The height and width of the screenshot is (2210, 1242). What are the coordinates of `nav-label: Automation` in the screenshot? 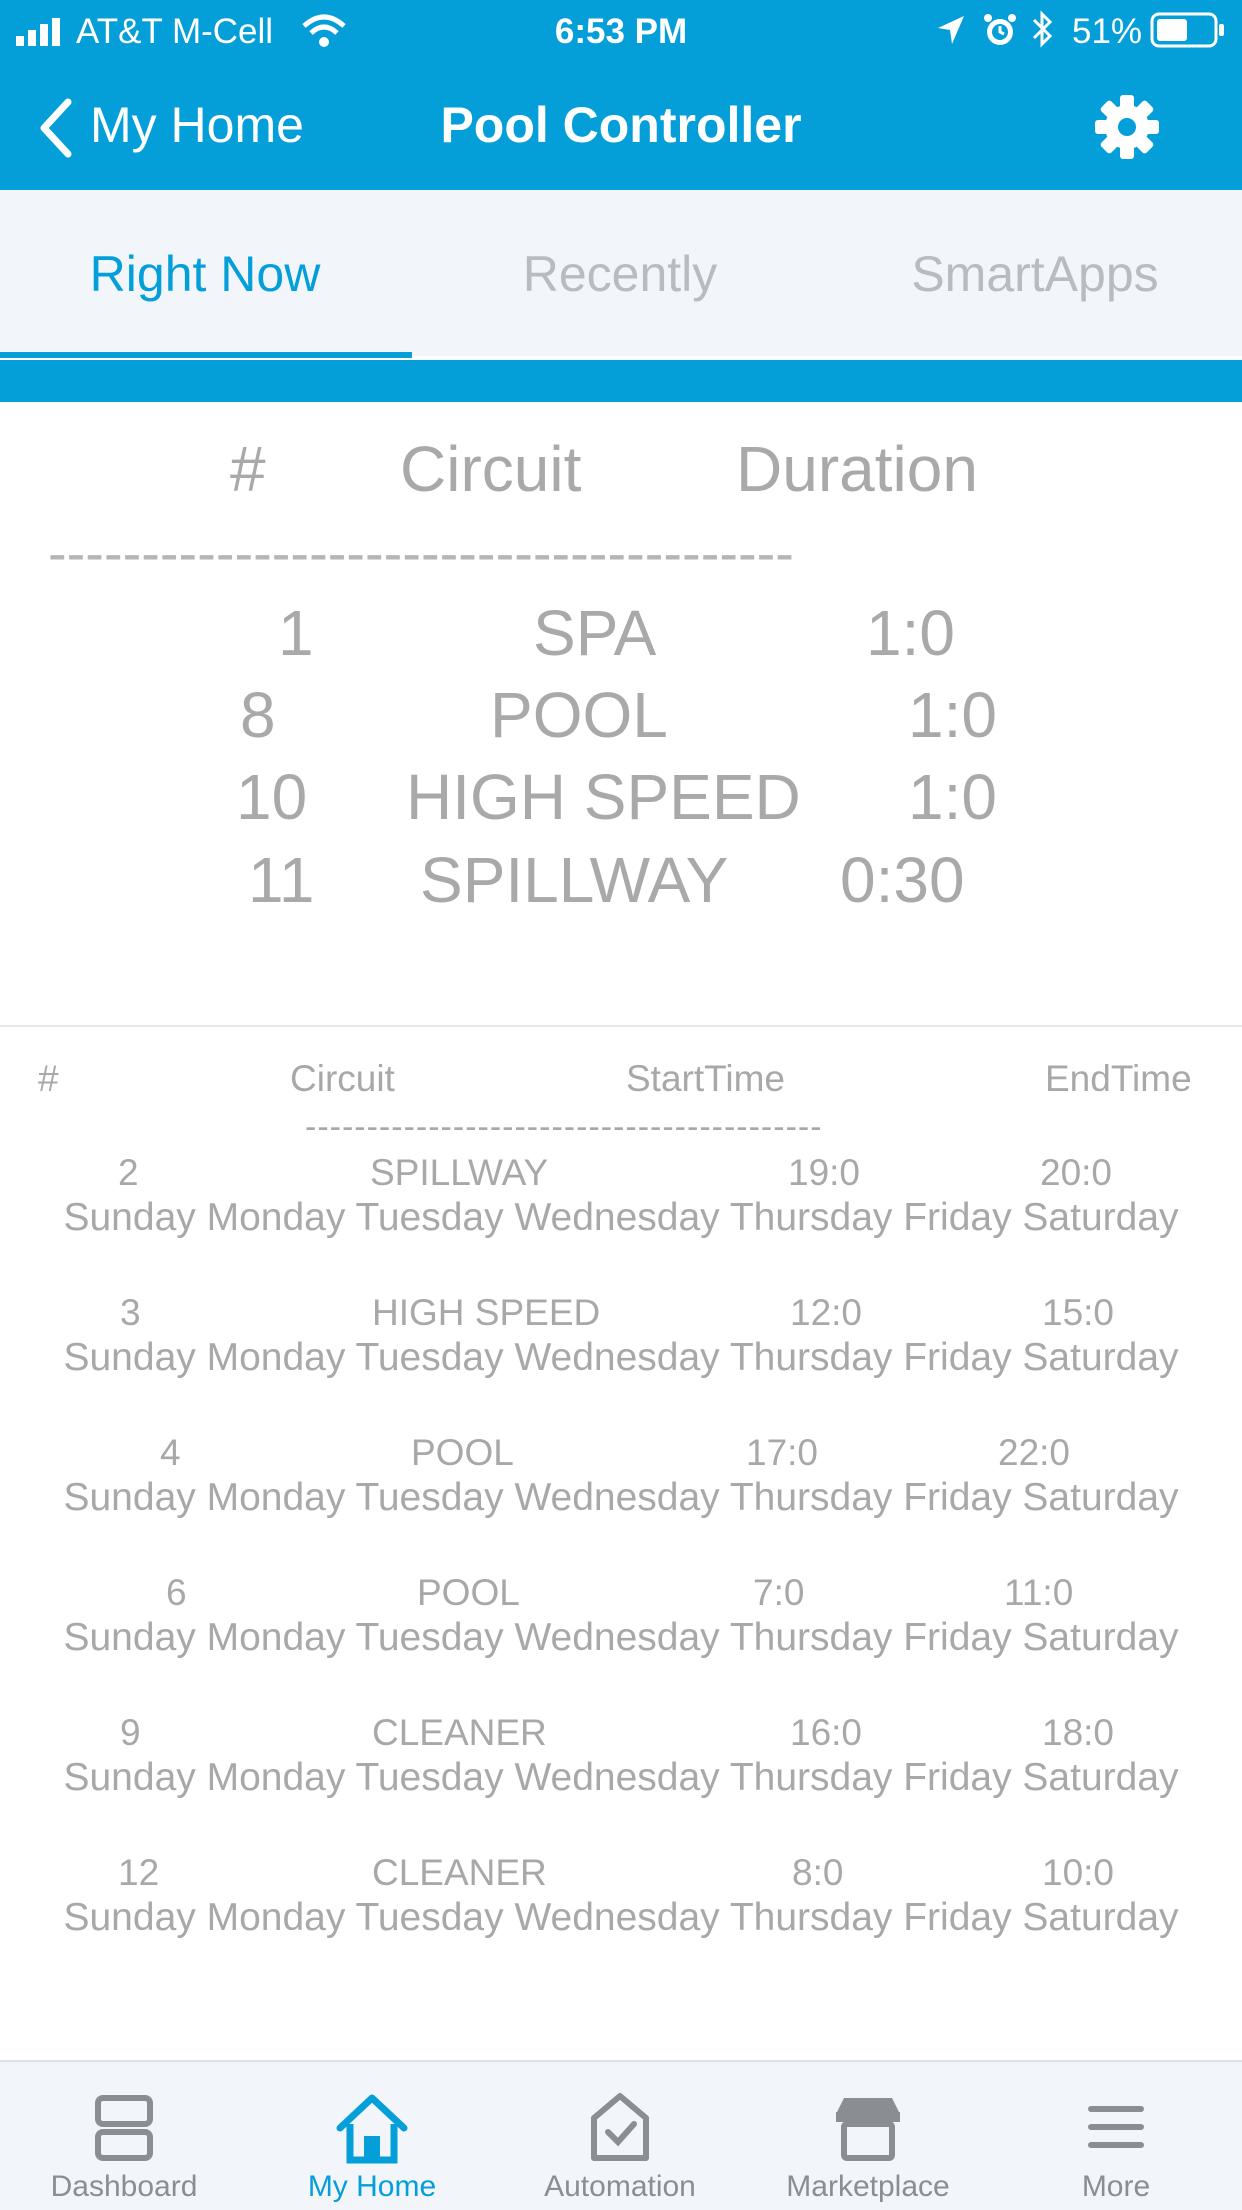 It's located at (620, 2186).